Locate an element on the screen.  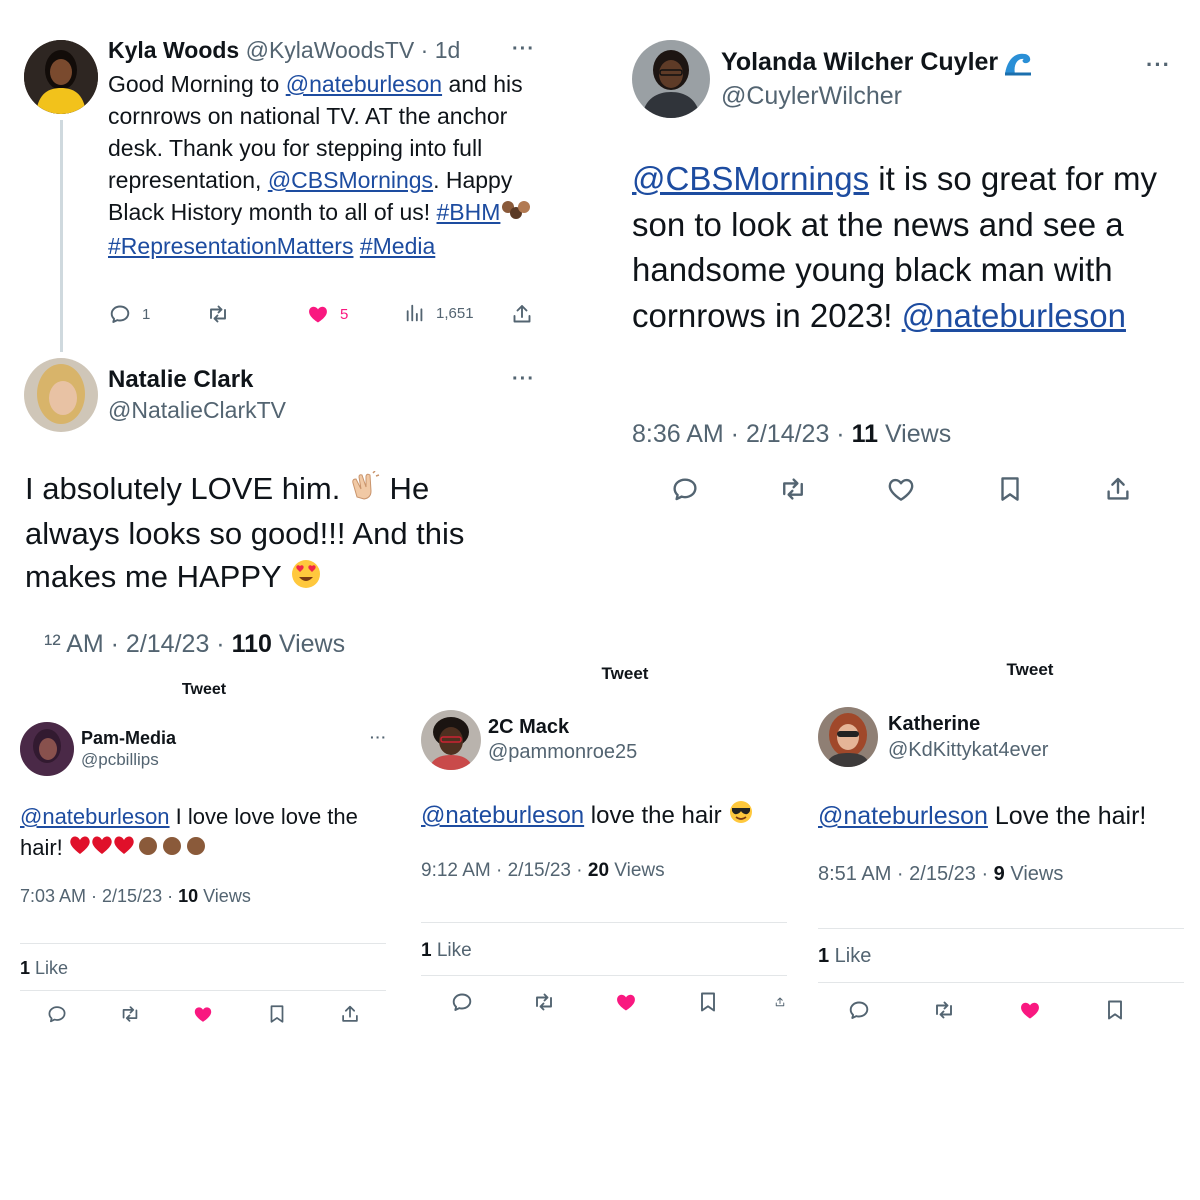
handle: @CuylerWilcher is located at coordinates (811, 96).